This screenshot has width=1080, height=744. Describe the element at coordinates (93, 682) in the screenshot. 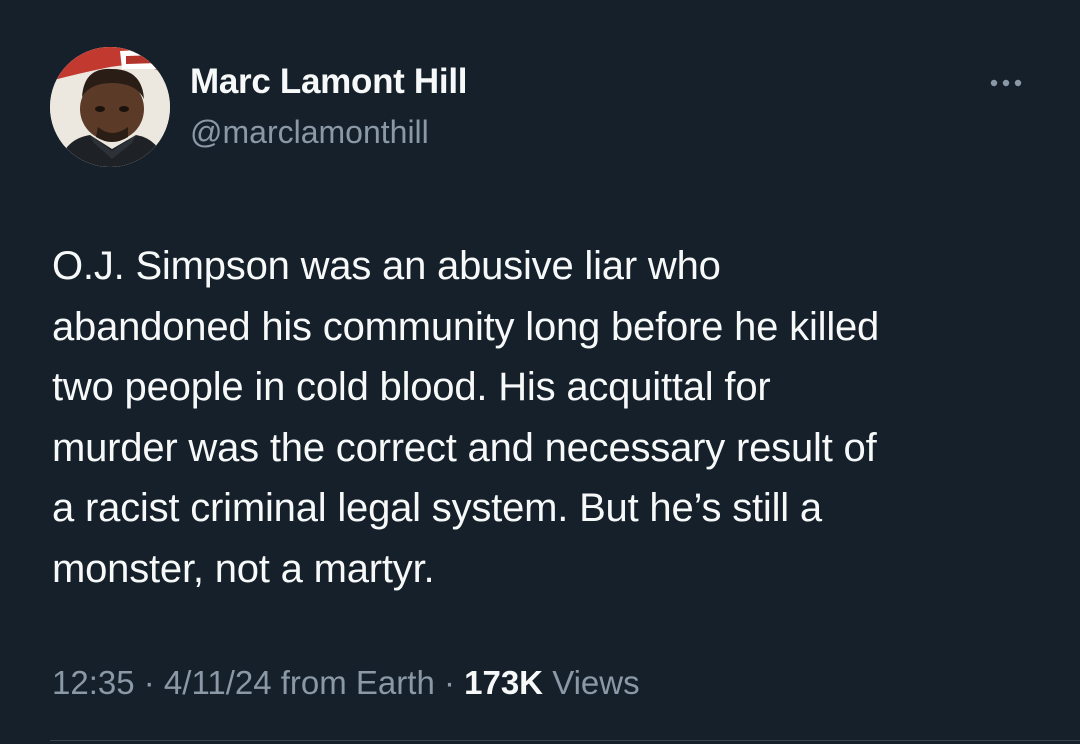

I see `tweet-time: 12:35` at that location.